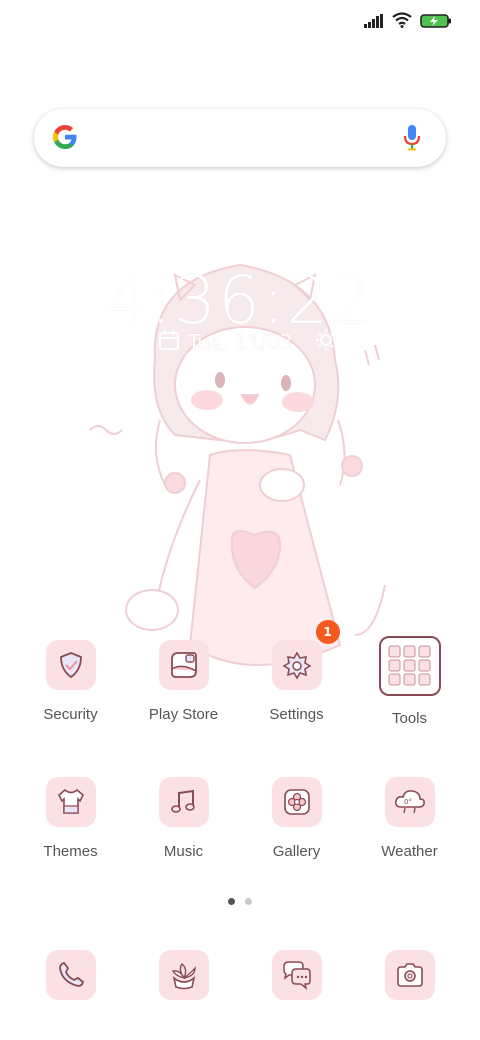 Image resolution: width=480 pixels, height=1040 pixels. I want to click on app-settings: 1 Settings, so click(296, 671).